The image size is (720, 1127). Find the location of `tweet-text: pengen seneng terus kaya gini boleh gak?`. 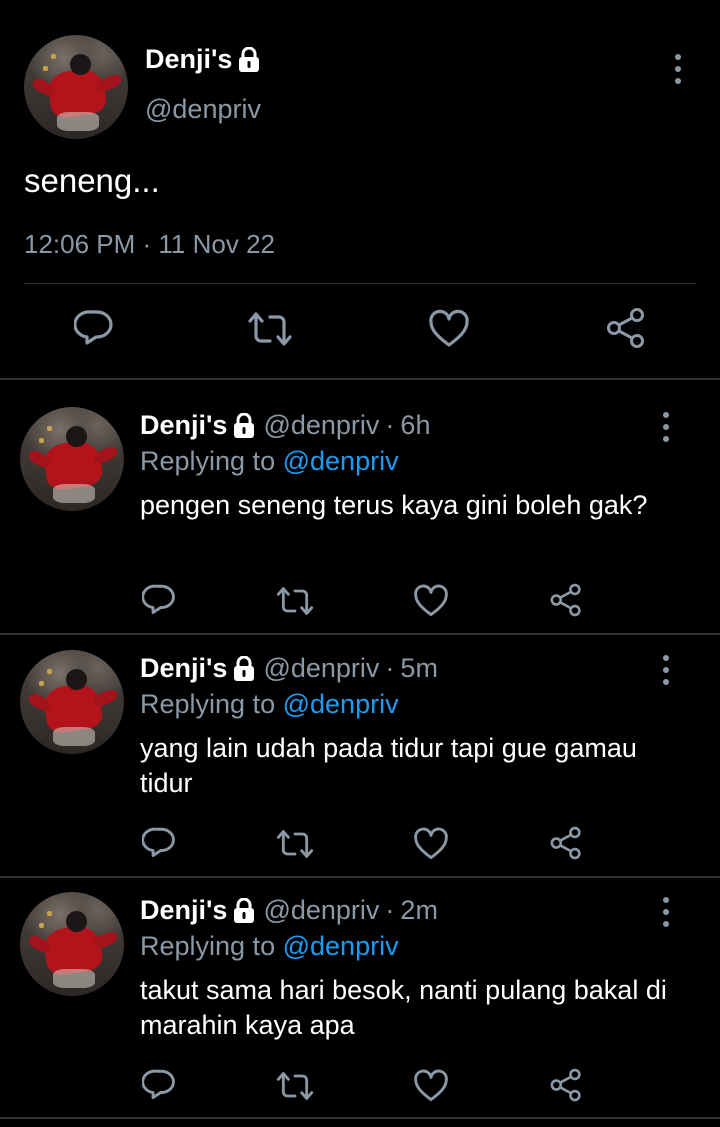

tweet-text: pengen seneng terus kaya gini boleh gak? is located at coordinates (394, 505).